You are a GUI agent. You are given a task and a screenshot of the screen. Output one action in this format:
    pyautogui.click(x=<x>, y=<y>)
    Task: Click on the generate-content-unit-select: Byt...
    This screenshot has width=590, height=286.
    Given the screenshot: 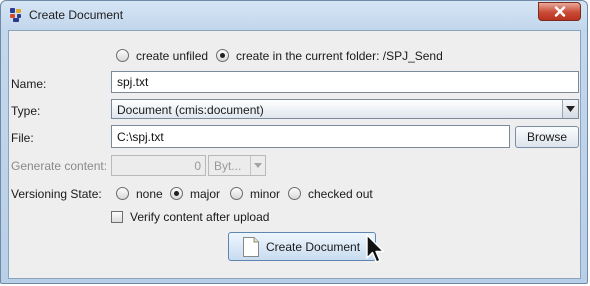 What is the action you would take?
    pyautogui.click(x=237, y=165)
    